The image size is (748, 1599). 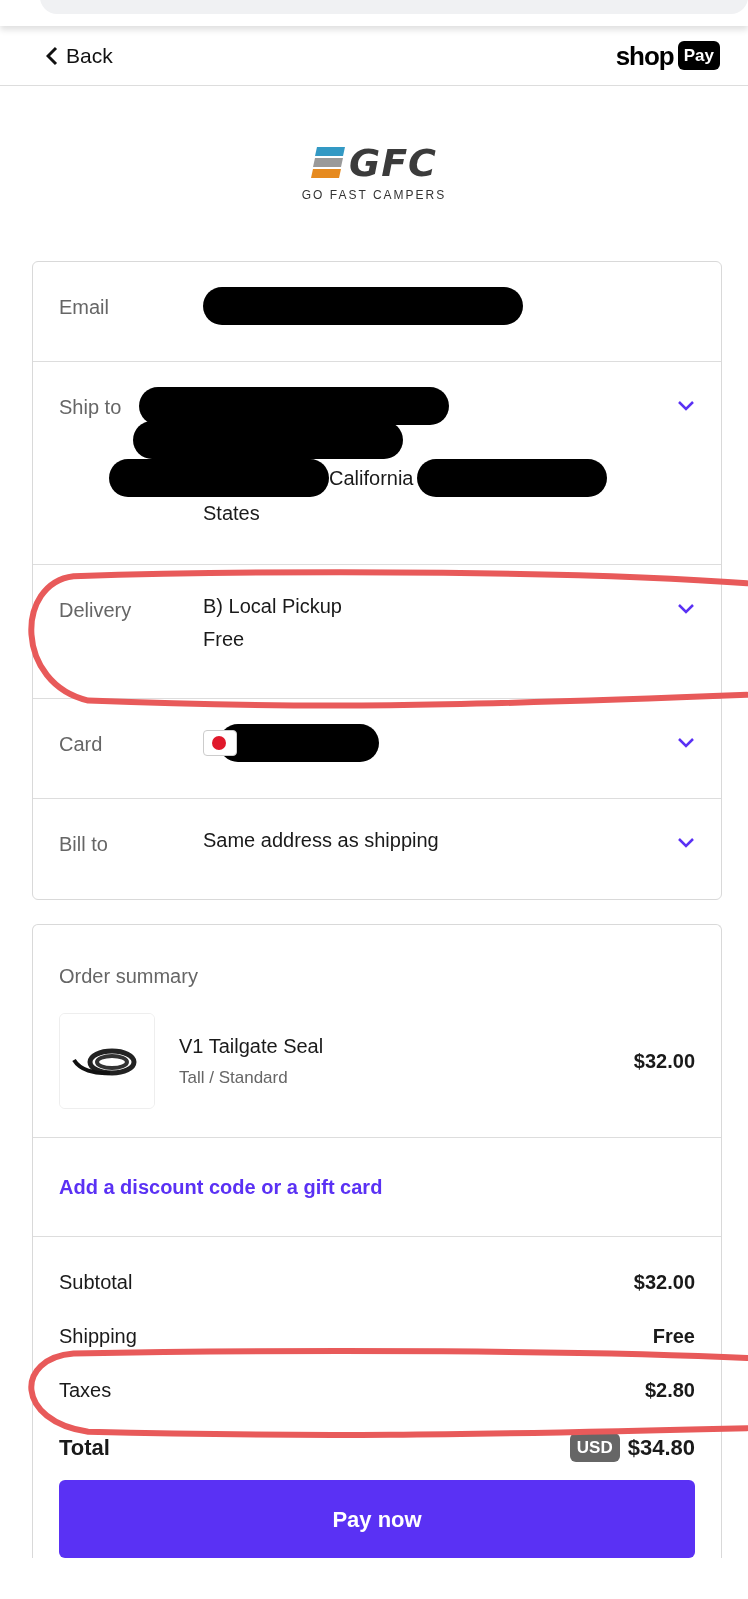 What do you see at coordinates (273, 606) in the screenshot?
I see `field-value: B) Local Pickup` at bounding box center [273, 606].